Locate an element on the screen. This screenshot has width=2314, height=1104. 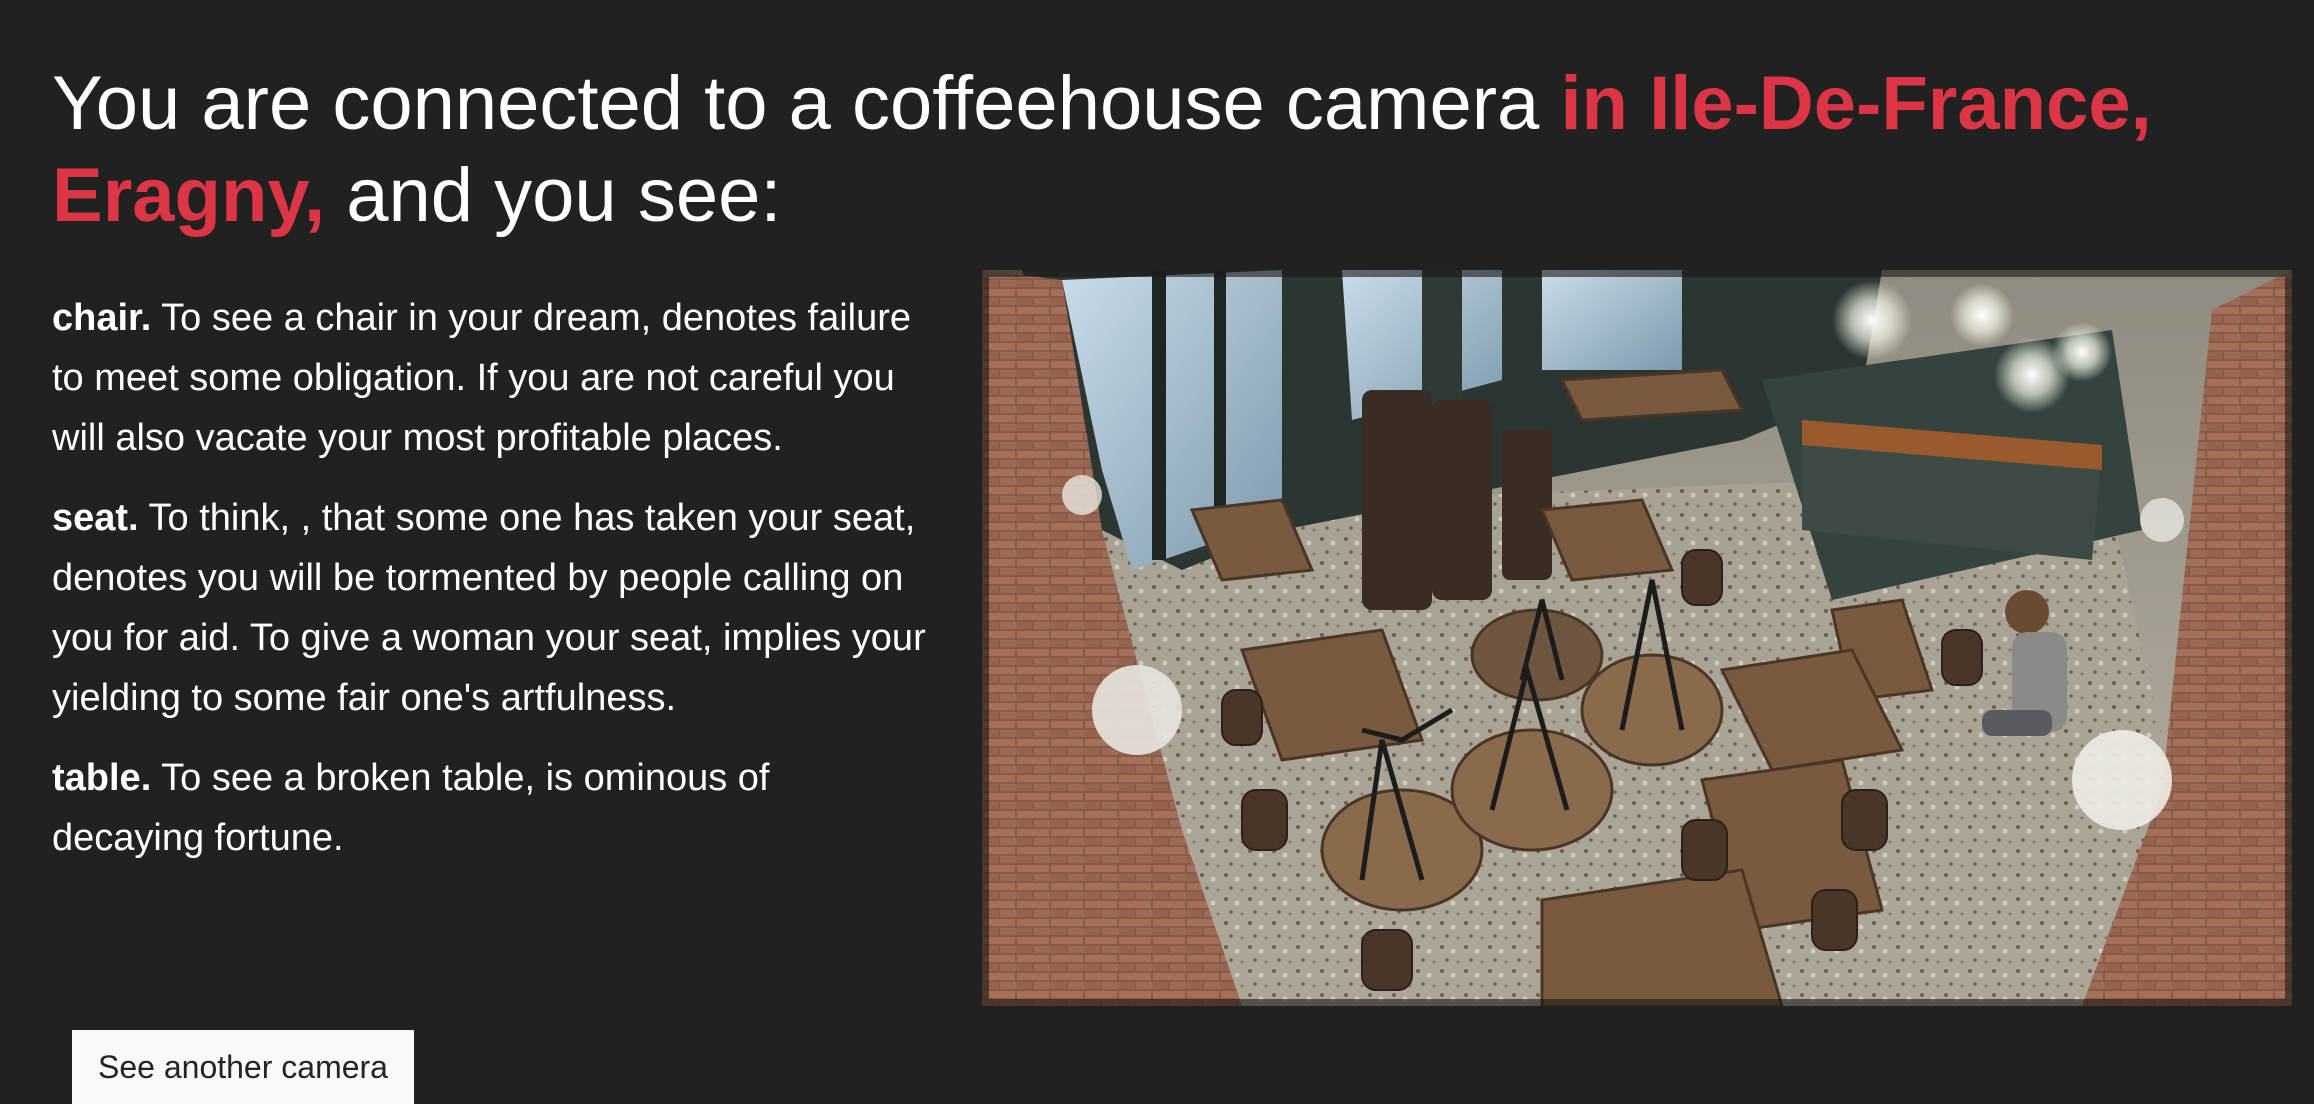
description-term: seat. is located at coordinates (95, 518).